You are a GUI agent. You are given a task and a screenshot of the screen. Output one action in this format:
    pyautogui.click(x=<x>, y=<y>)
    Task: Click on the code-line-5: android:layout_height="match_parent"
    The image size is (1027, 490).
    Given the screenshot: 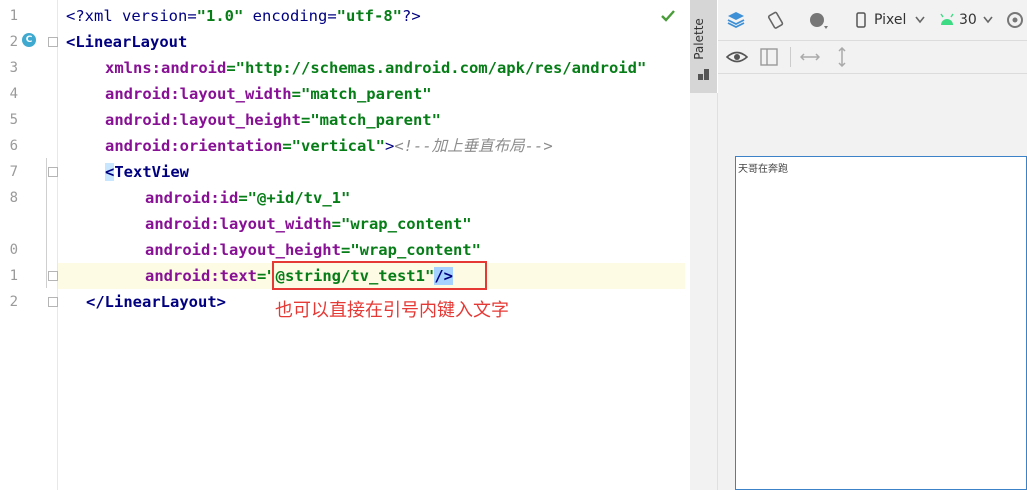 What is the action you would take?
    pyautogui.click(x=273, y=120)
    